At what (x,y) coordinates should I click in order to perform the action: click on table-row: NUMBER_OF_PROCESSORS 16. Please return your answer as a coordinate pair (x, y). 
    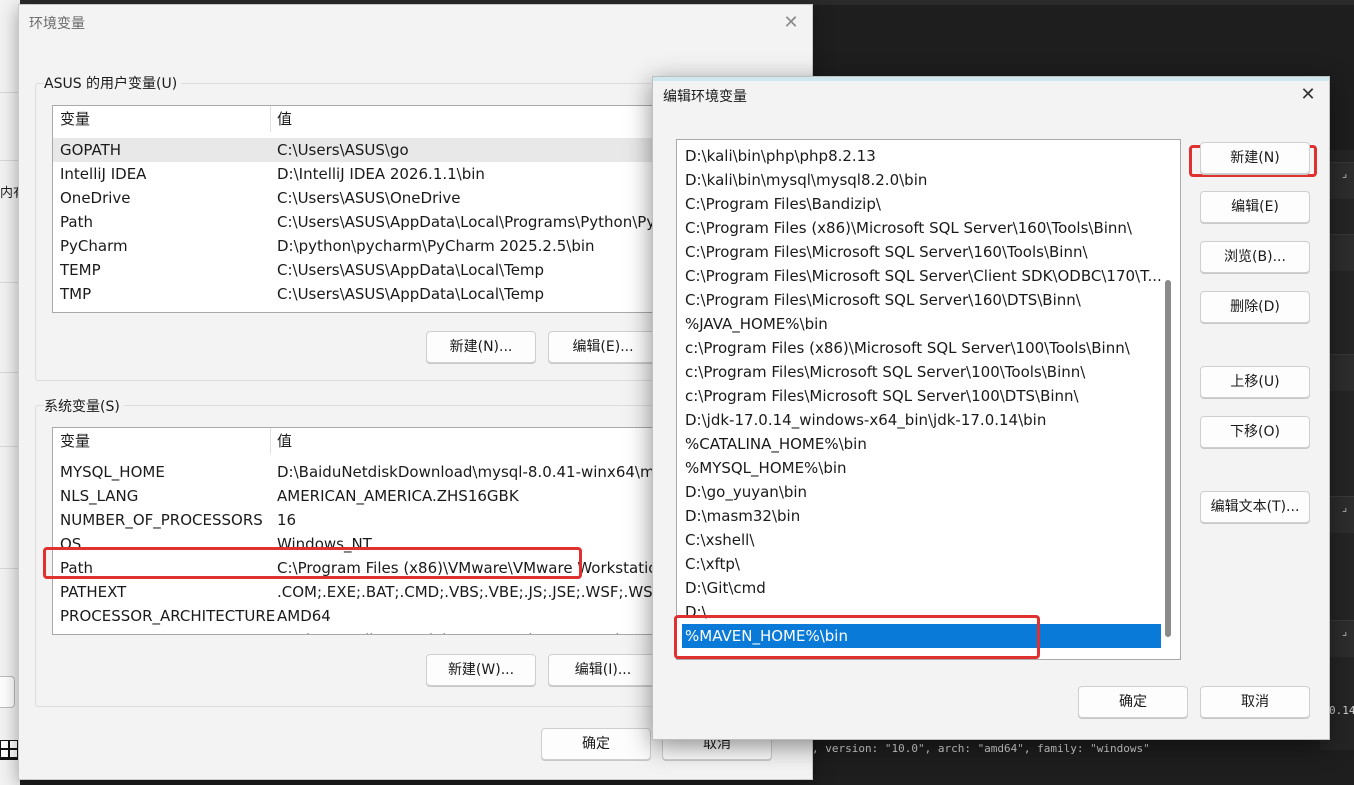
    Looking at the image, I should click on (363, 520).